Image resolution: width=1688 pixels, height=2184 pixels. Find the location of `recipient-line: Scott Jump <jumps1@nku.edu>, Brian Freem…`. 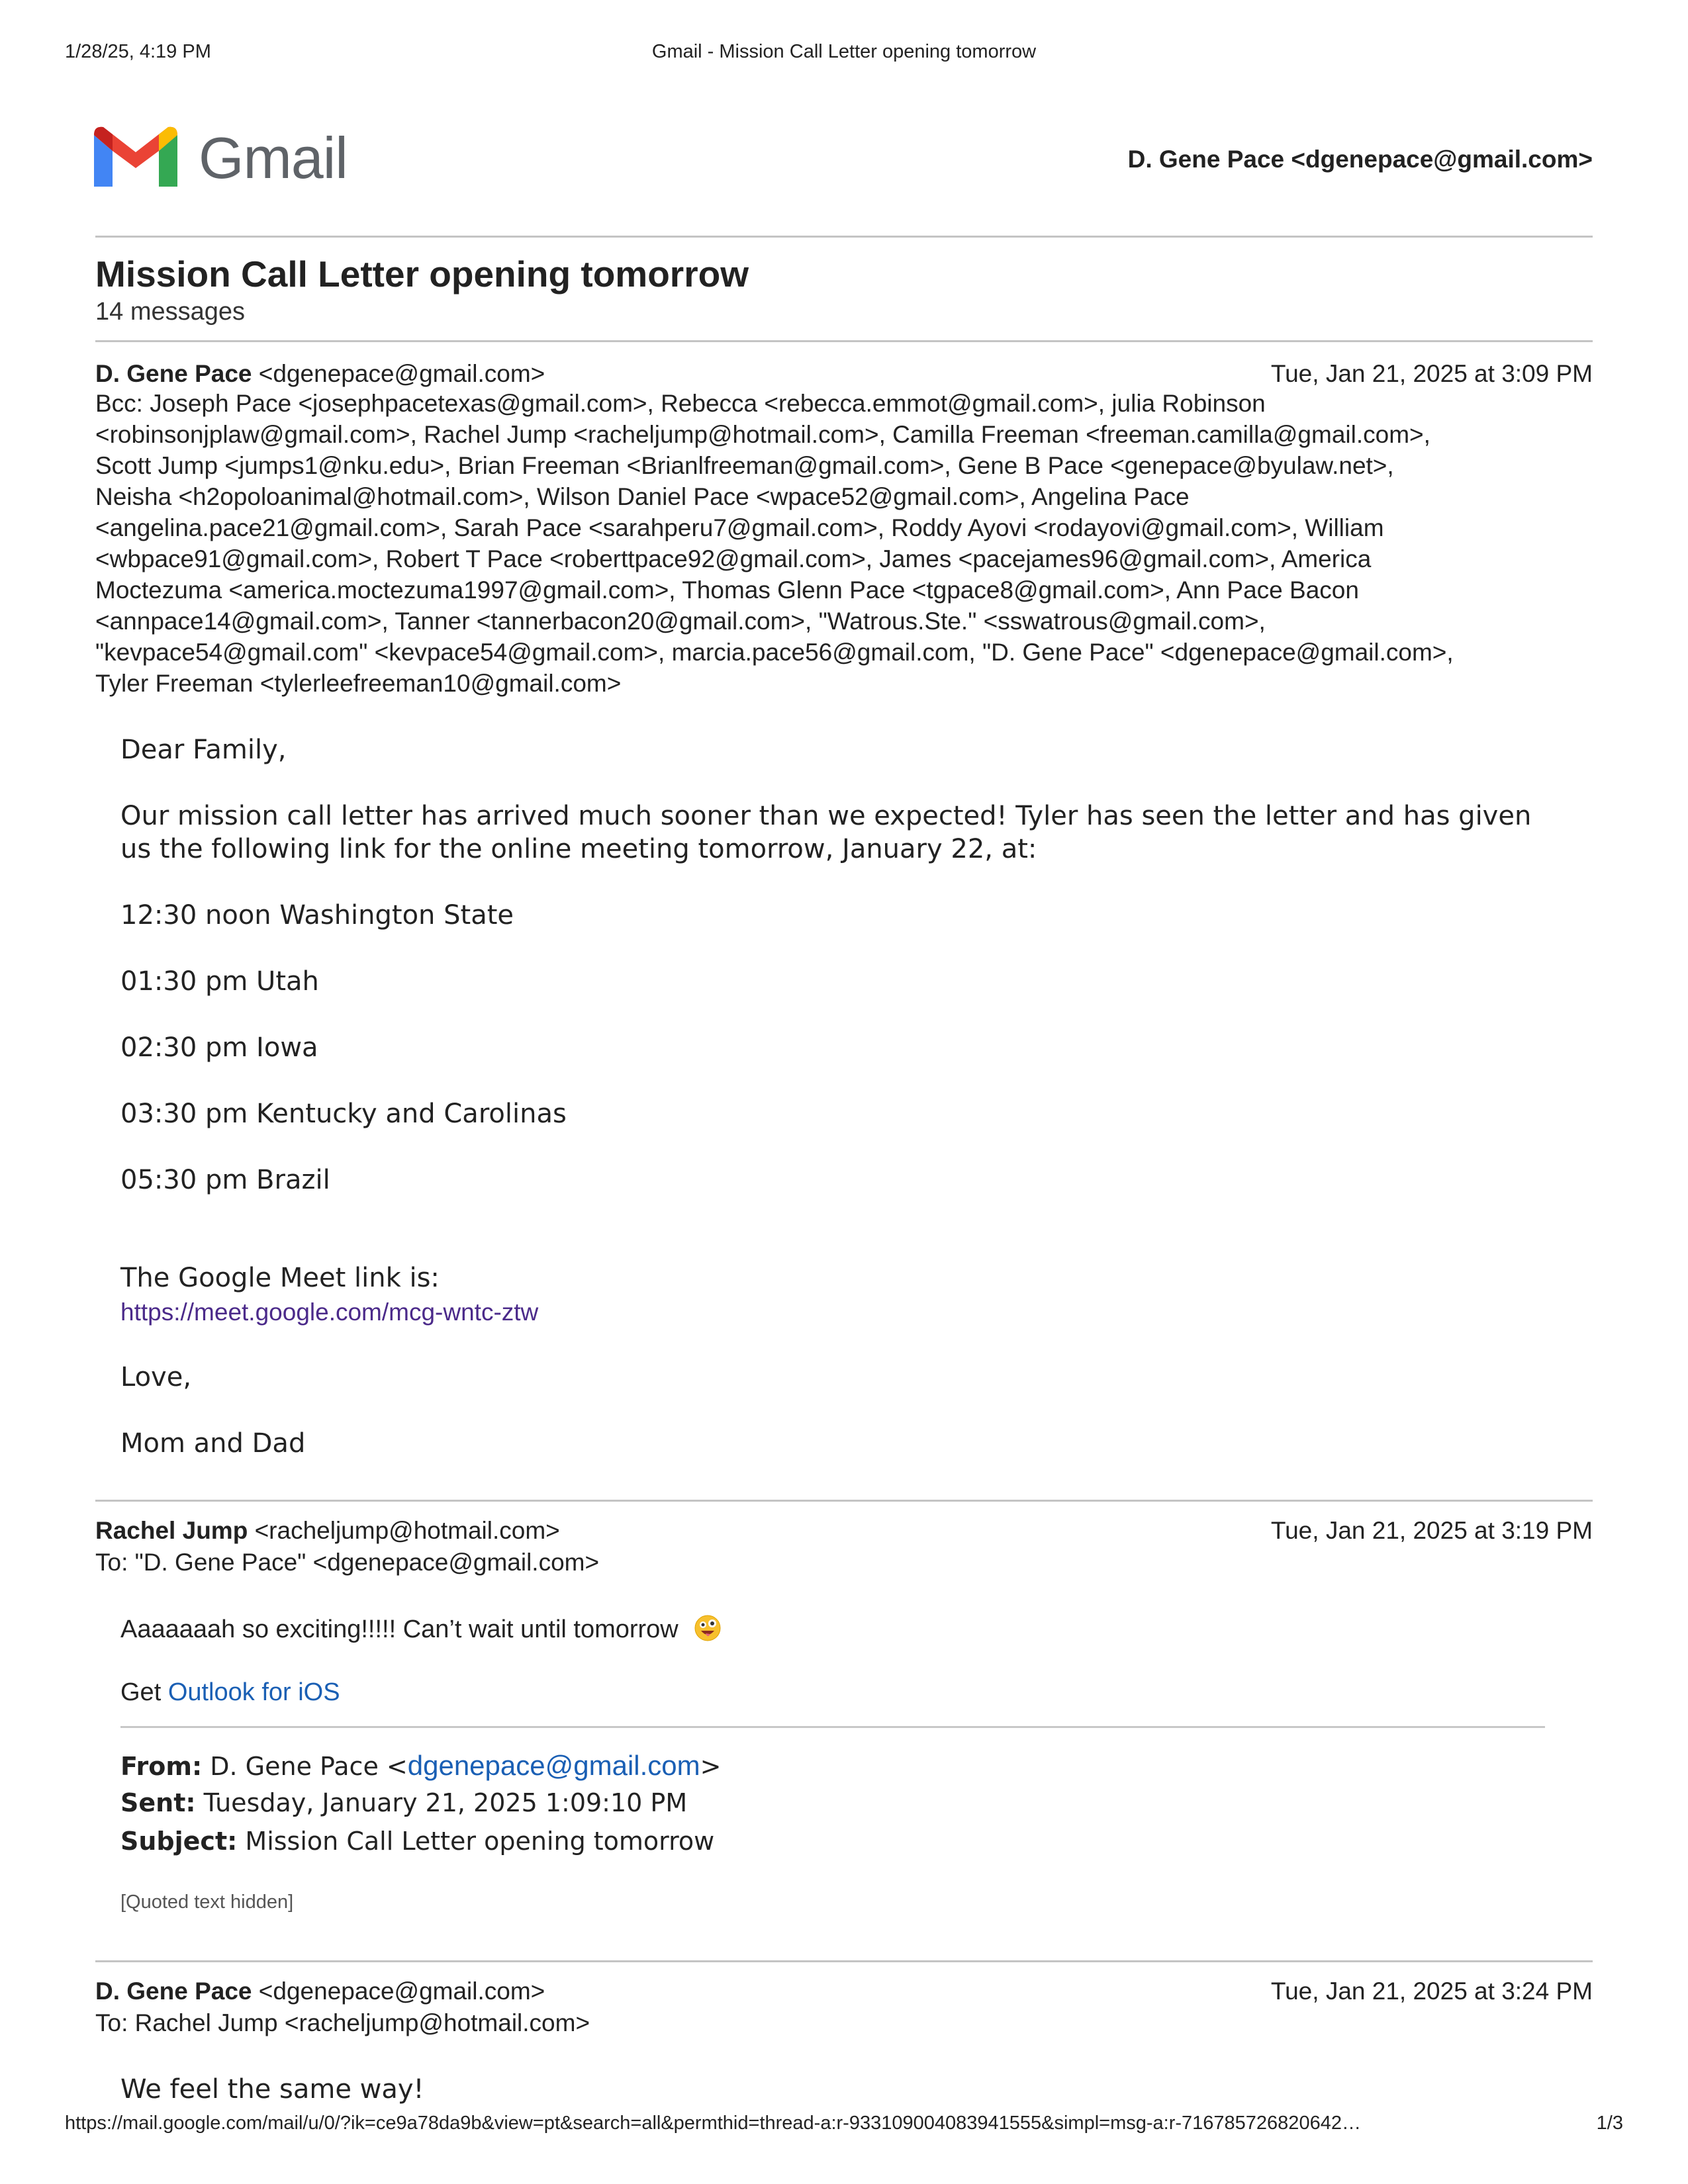

recipient-line: Scott Jump <jumps1@nku.edu>, Brian Freem… is located at coordinates (744, 466).